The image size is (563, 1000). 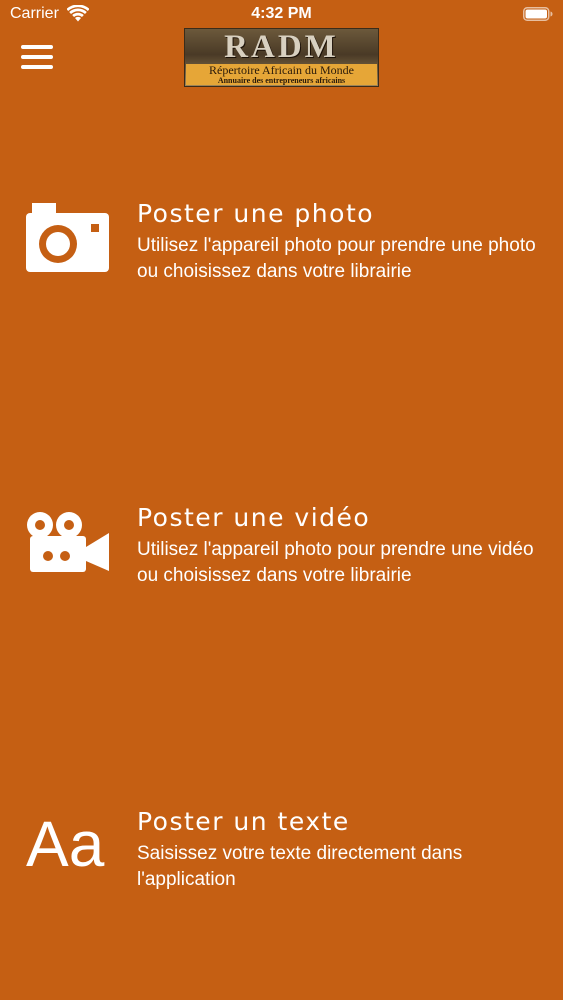 What do you see at coordinates (538, 14) in the screenshot?
I see `battery-icon` at bounding box center [538, 14].